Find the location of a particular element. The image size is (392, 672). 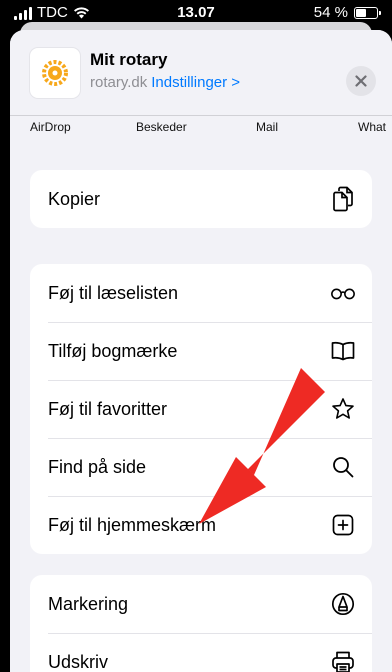

action-add-favorites: Føj til favoritter is located at coordinates (201, 409).